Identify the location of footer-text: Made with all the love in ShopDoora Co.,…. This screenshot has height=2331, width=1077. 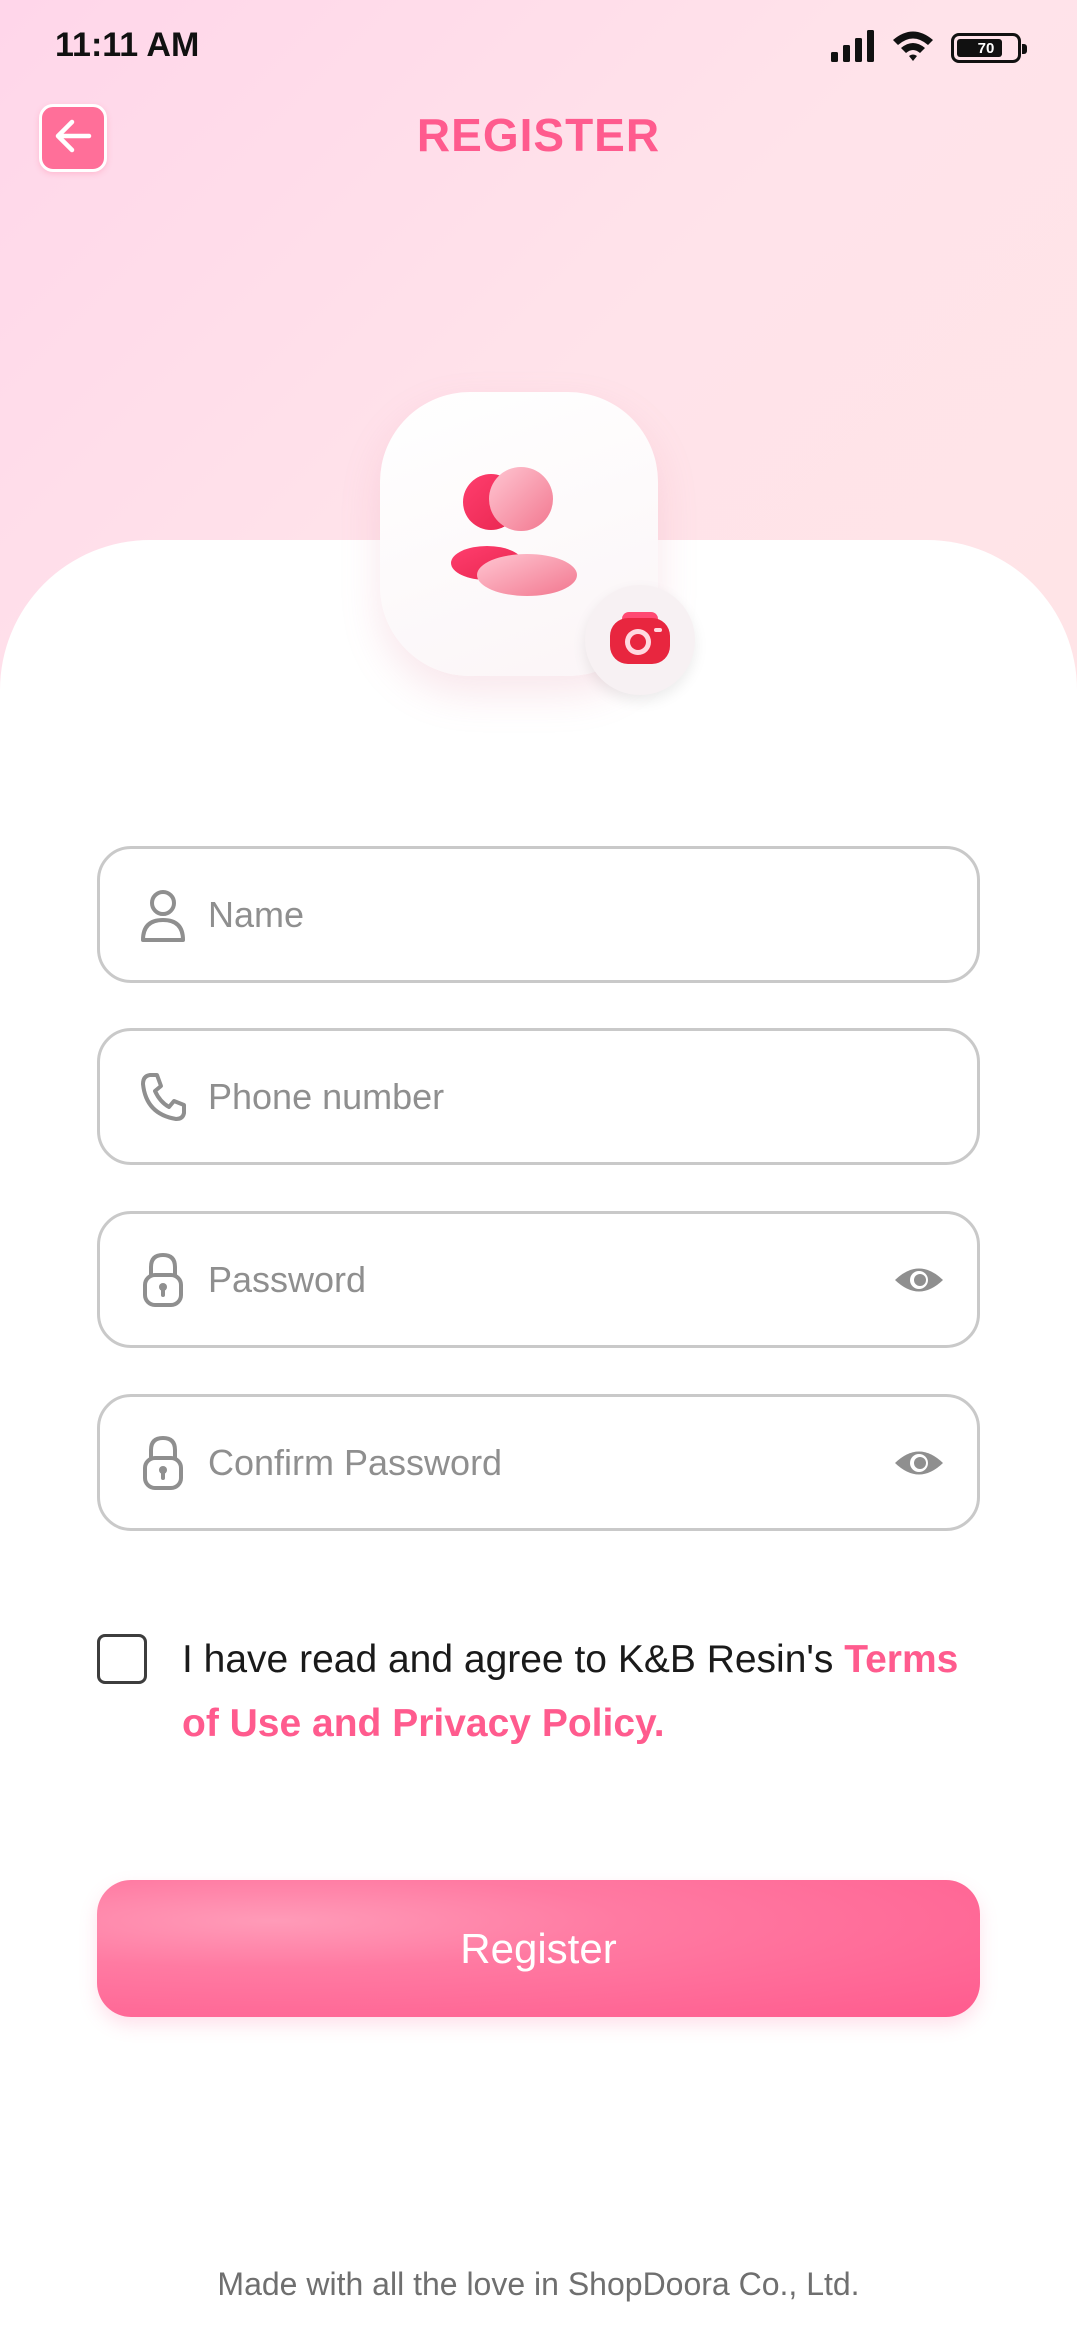
(538, 2284).